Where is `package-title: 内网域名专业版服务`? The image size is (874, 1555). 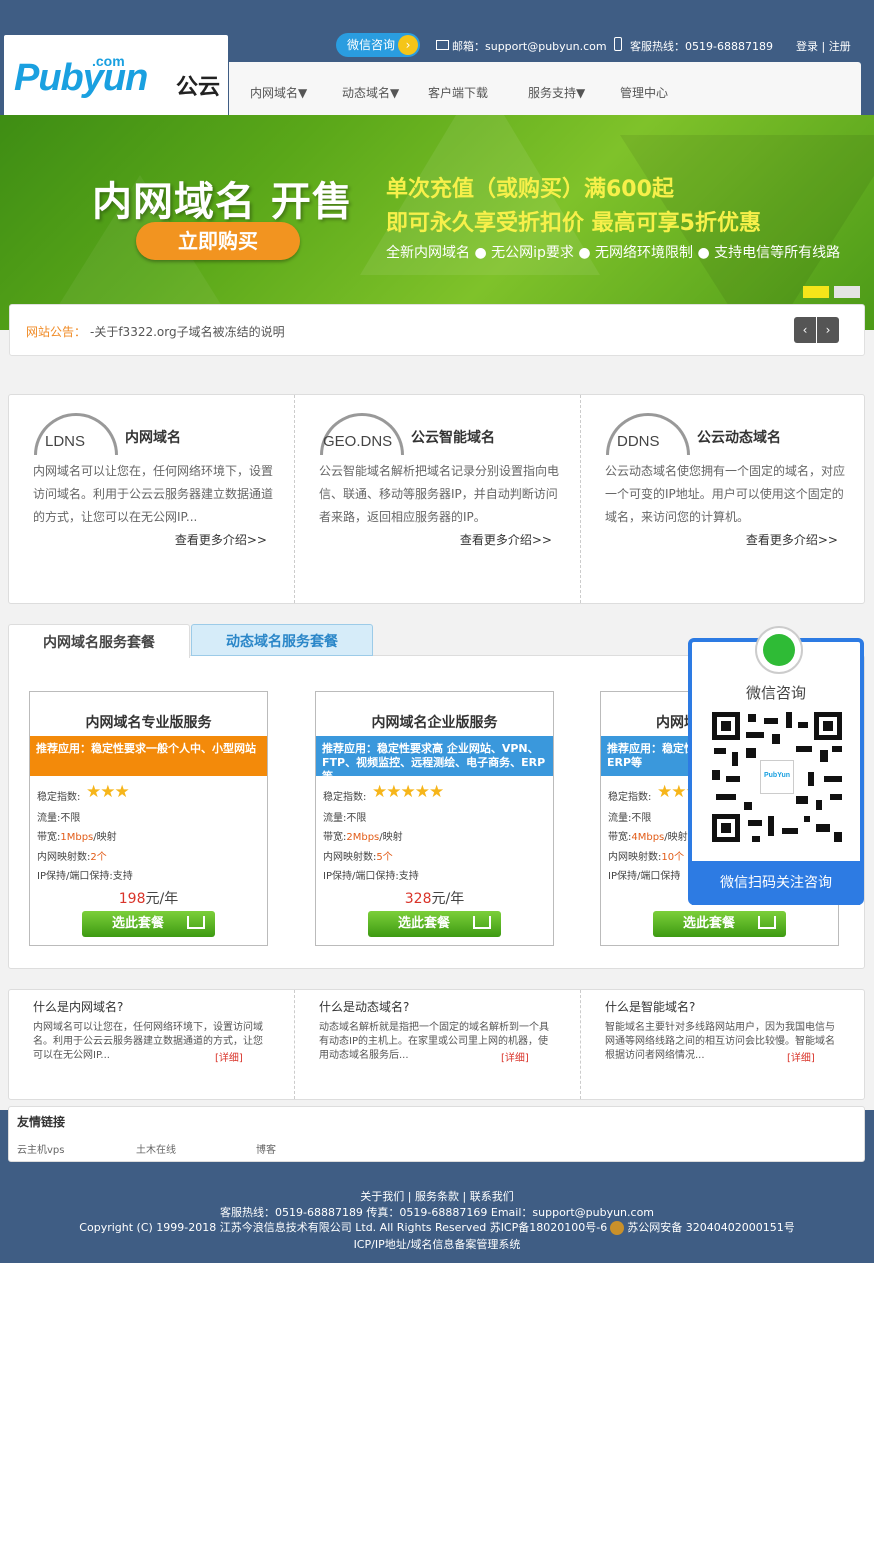
package-title: 内网域名专业版服务 is located at coordinates (148, 723).